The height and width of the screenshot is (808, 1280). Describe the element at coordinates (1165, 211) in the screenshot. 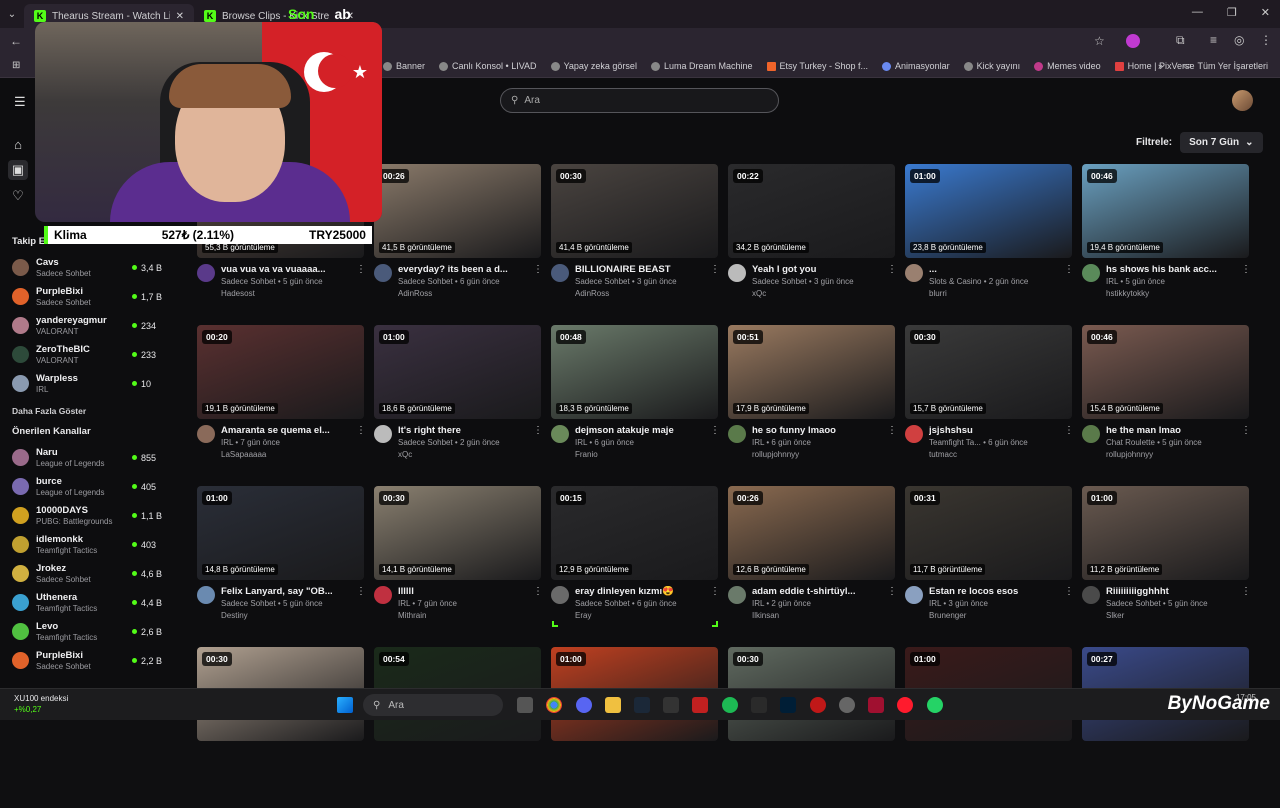

I see `clip-thumbnail: 00:46 19,4 B görüntüleme` at that location.